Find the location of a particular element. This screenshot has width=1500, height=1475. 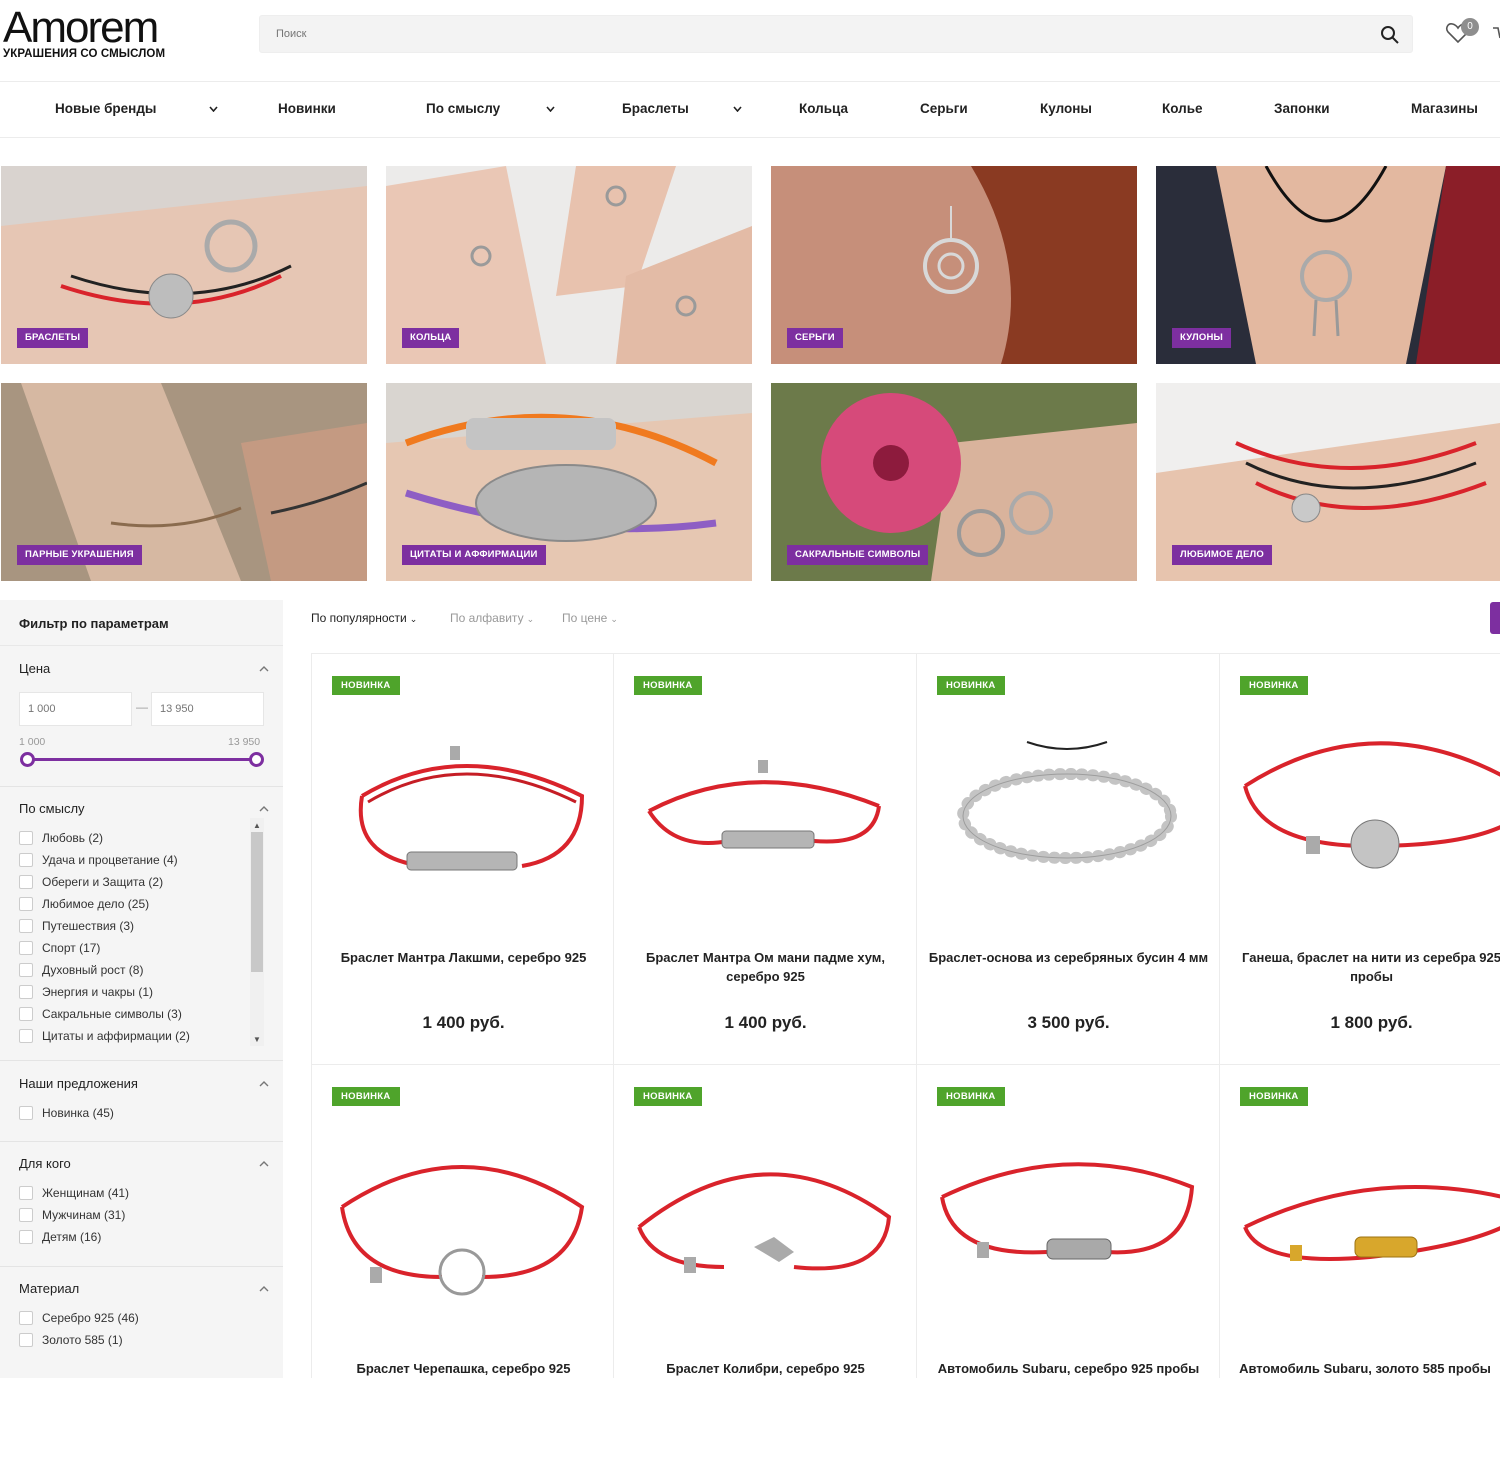

scroll-up-icon: ▲ is located at coordinates (257, 826).